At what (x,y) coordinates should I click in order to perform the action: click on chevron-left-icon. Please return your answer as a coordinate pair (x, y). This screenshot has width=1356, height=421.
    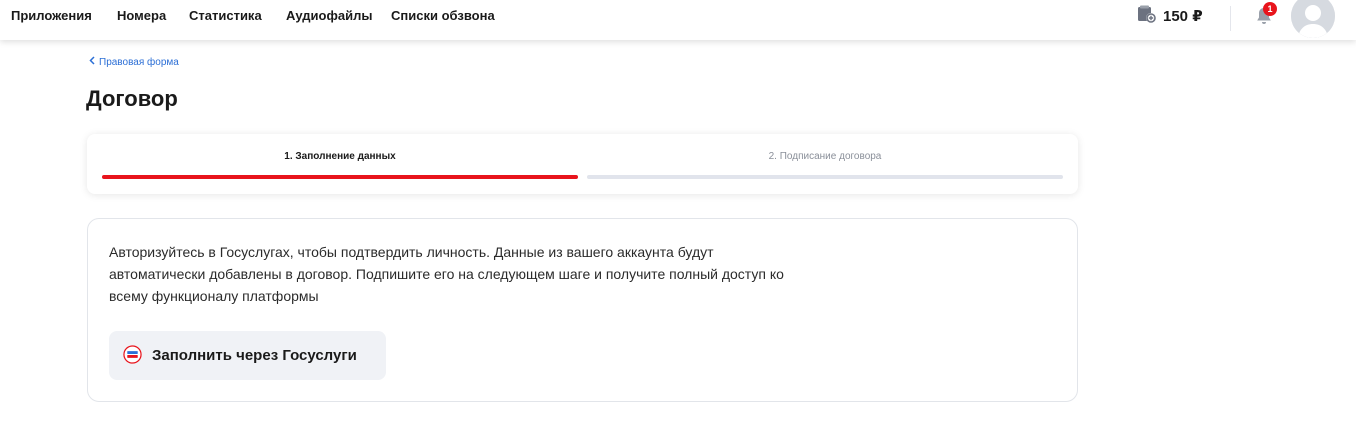
    Looking at the image, I should click on (92, 62).